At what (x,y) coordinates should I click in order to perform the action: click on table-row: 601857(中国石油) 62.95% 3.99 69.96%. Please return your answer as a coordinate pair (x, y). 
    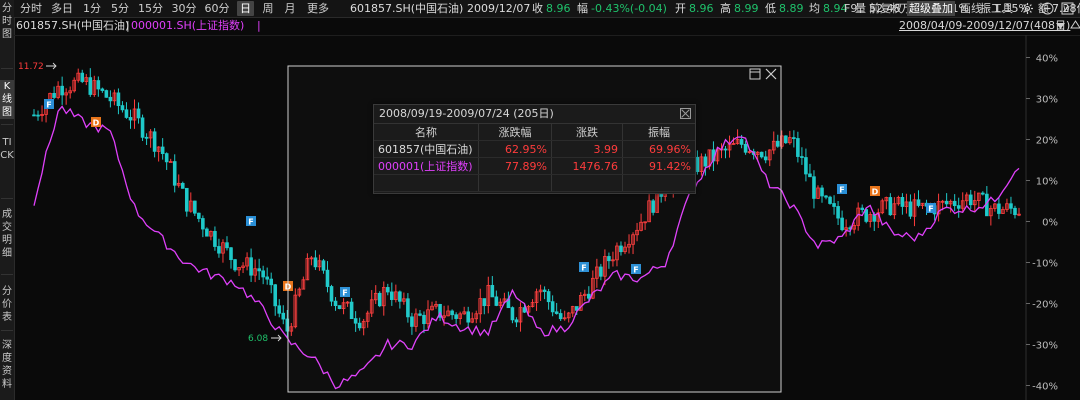
    Looking at the image, I should click on (534, 149).